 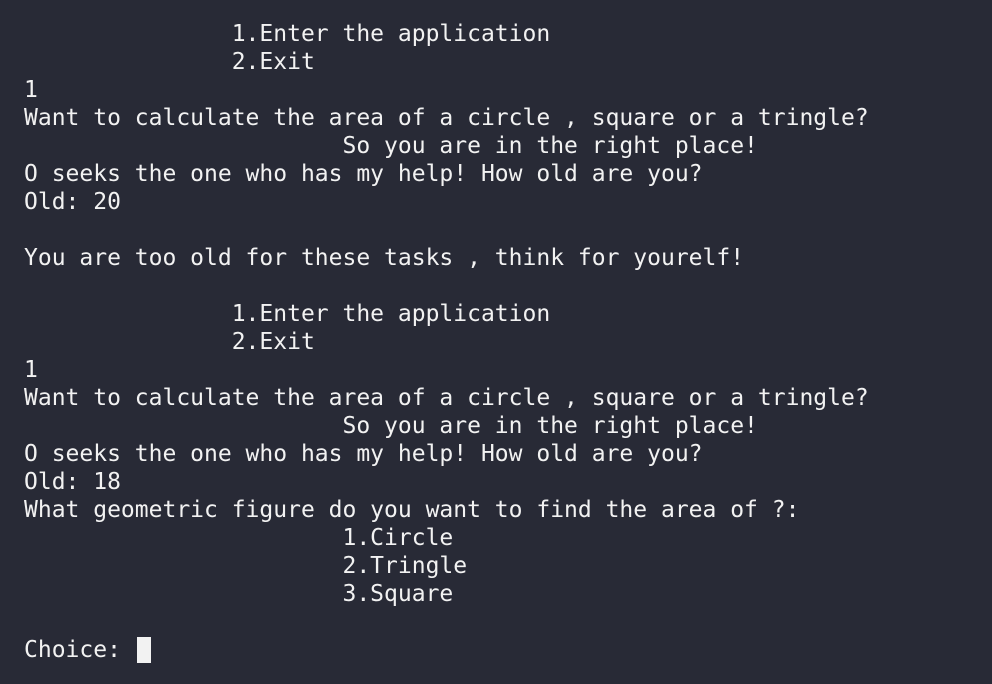 What do you see at coordinates (239, 594) in the screenshot?
I see `terminal-line-option-square: 3.Square` at bounding box center [239, 594].